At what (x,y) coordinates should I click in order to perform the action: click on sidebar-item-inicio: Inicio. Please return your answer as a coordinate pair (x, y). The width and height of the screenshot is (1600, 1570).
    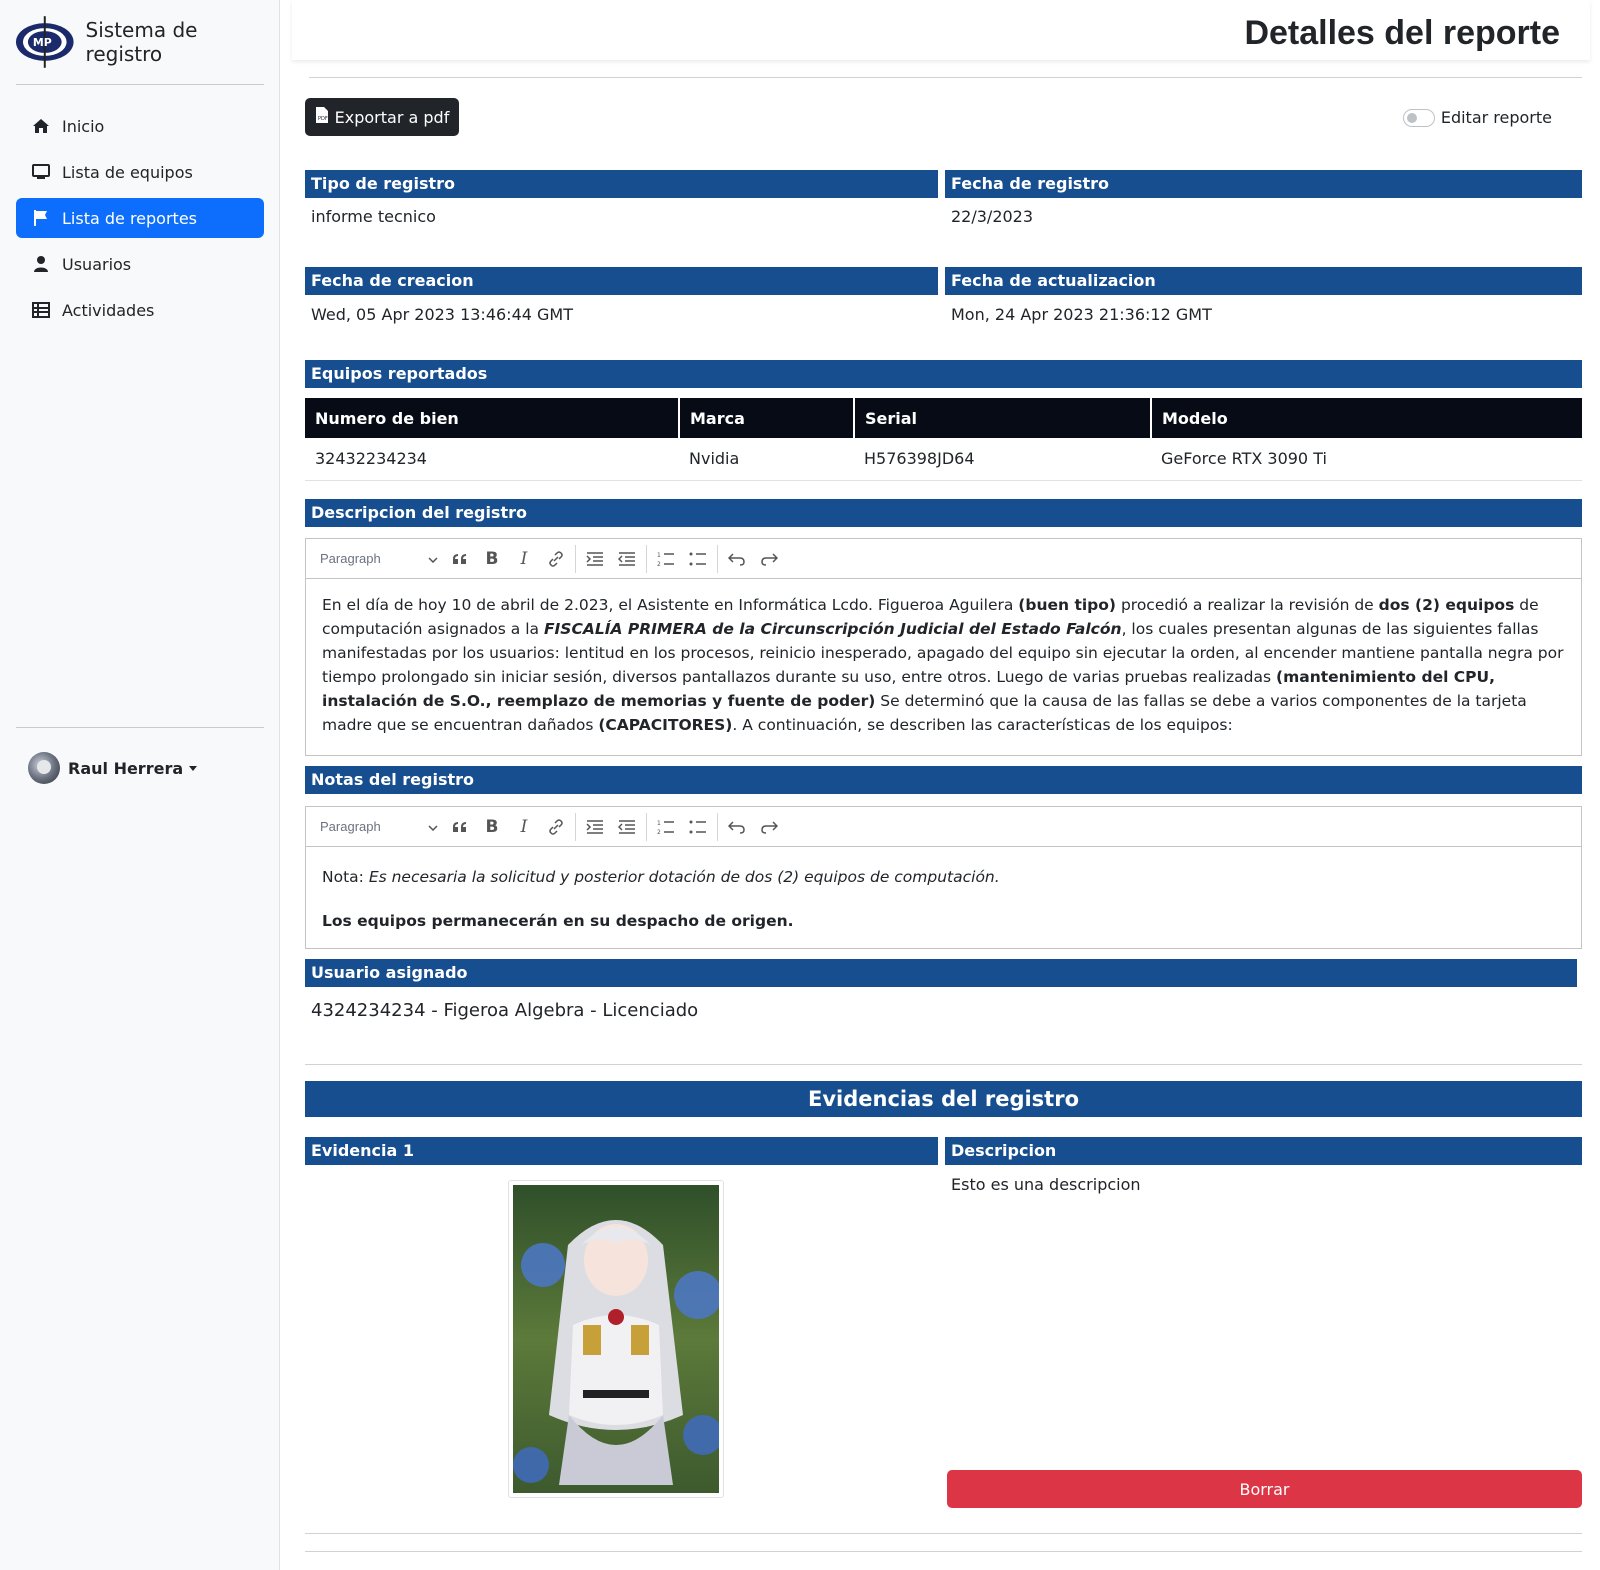
    Looking at the image, I should click on (140, 126).